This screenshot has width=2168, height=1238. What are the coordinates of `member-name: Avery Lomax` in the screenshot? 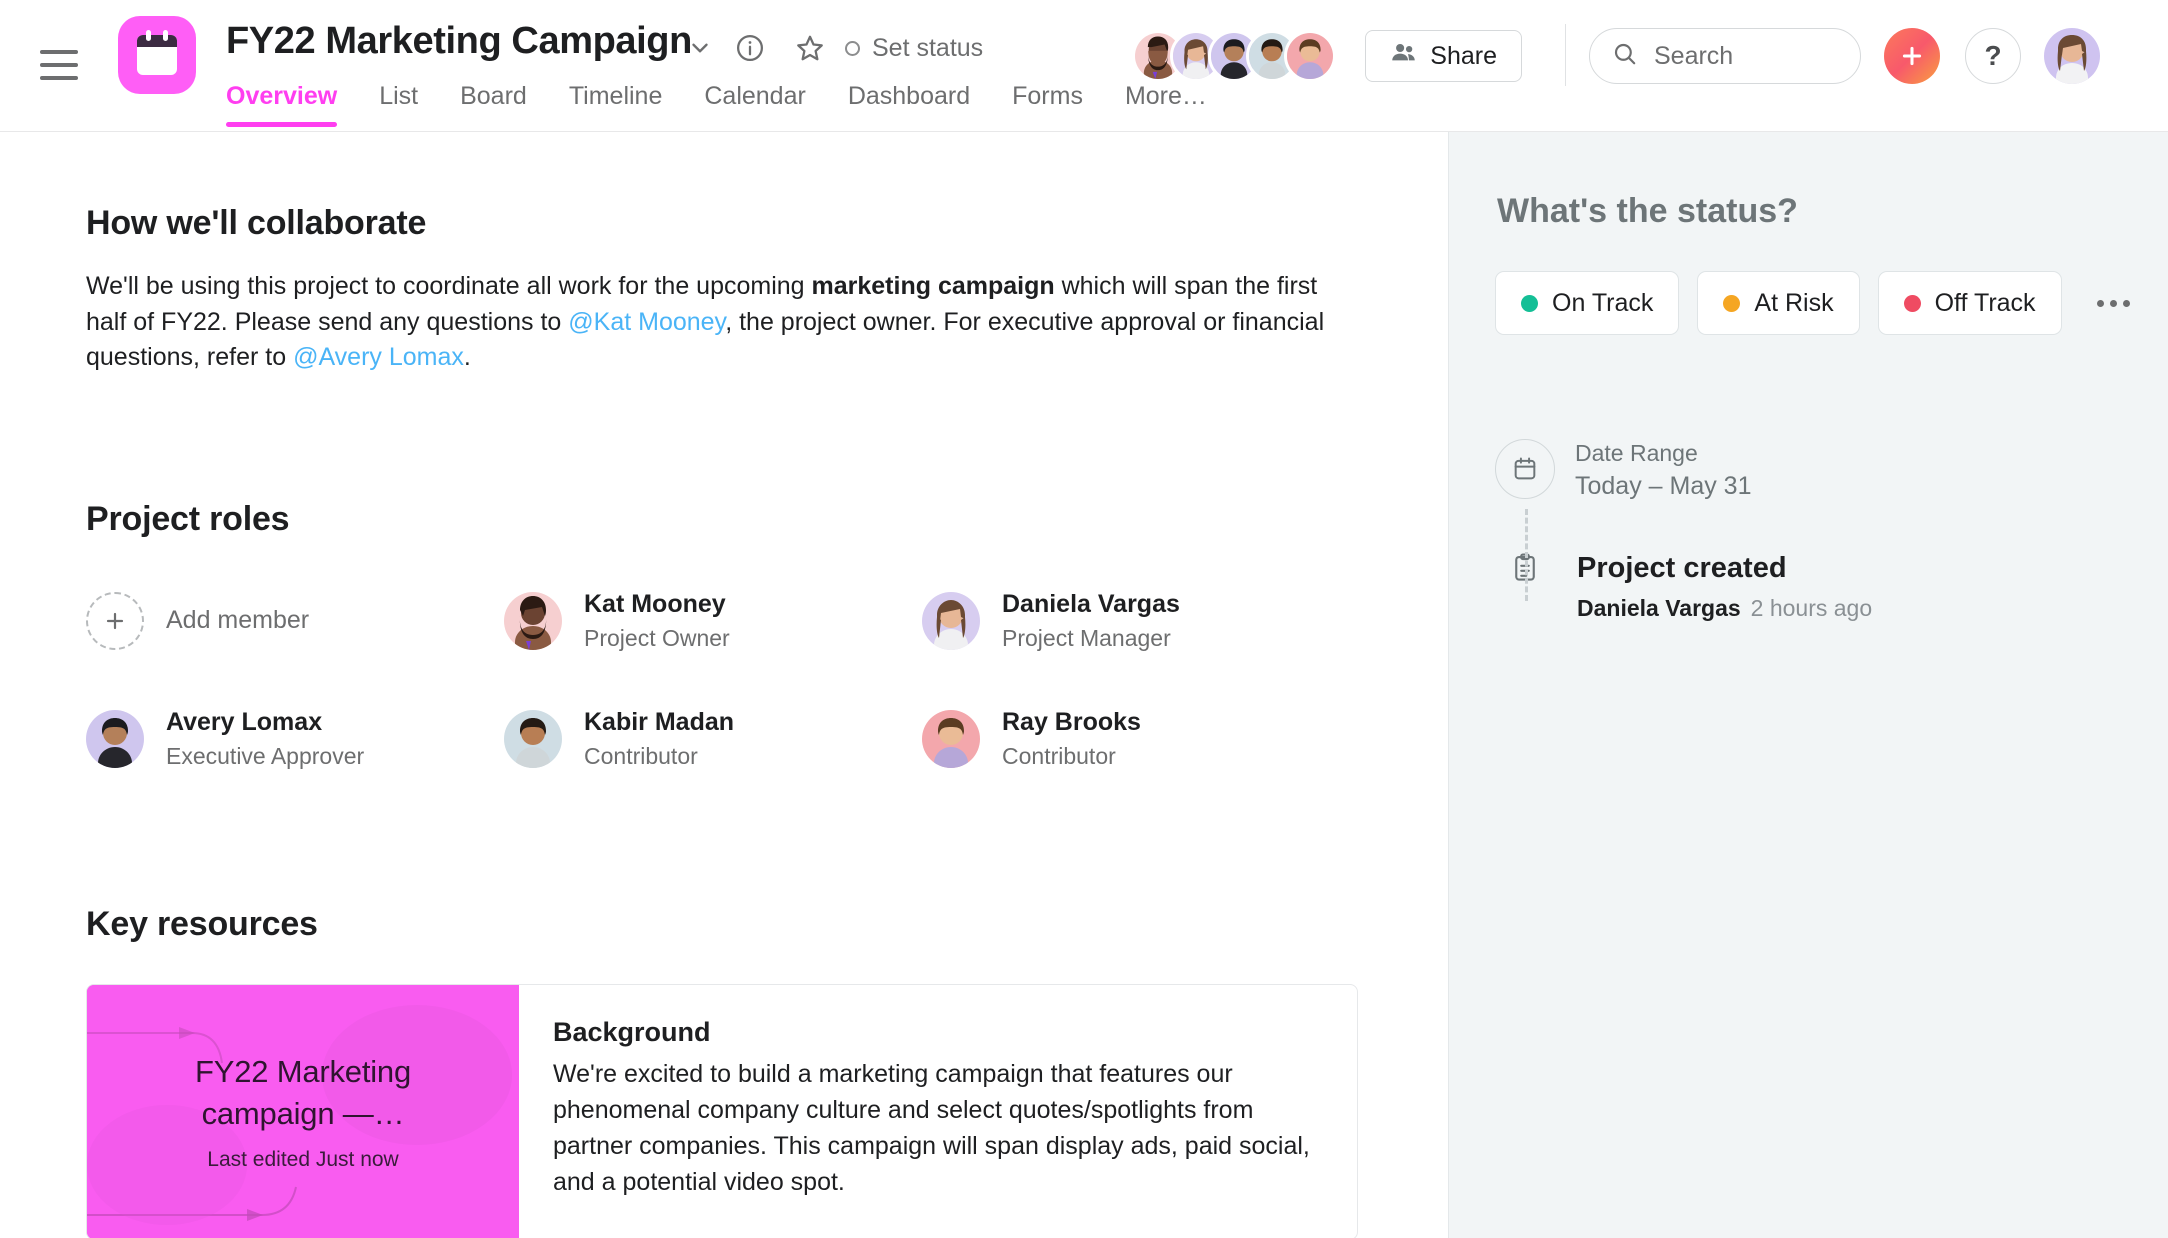 It's located at (244, 721).